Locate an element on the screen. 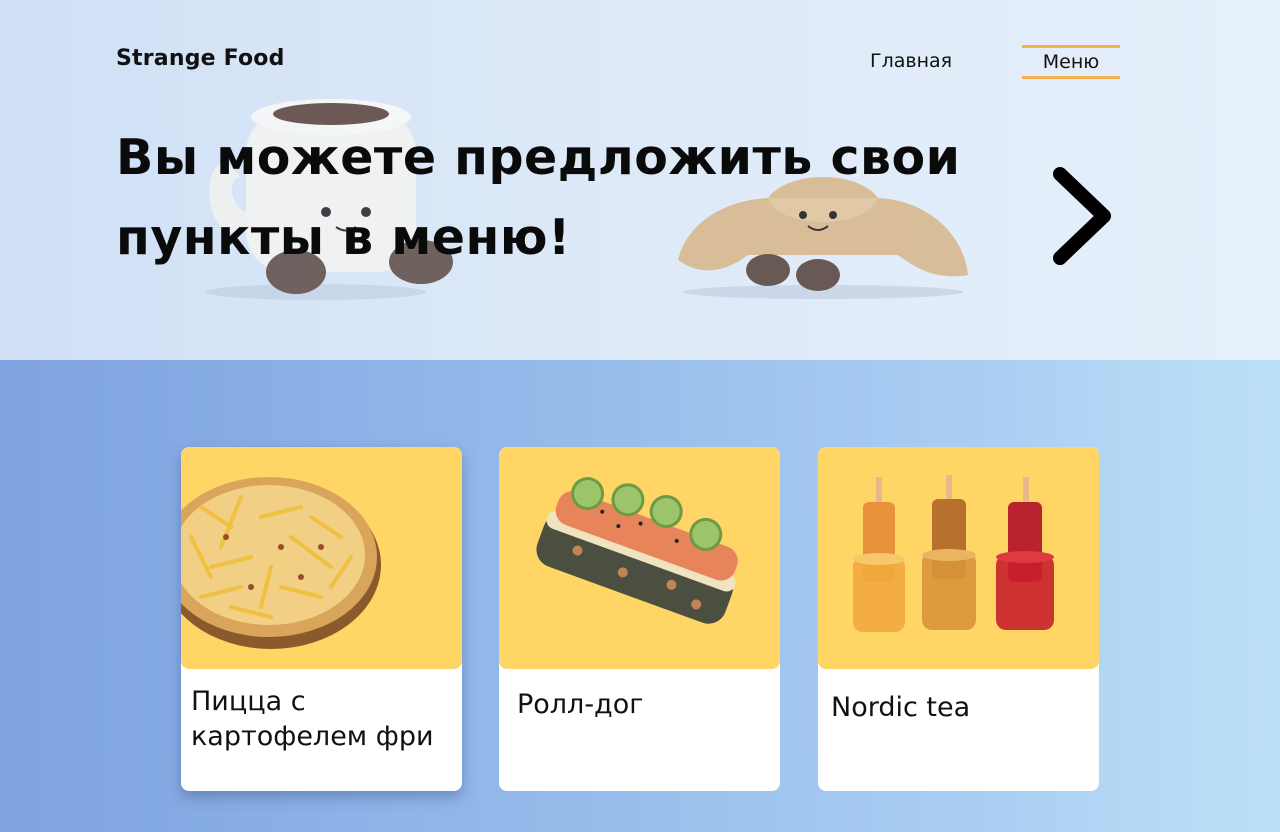 The height and width of the screenshot is (832, 1280). roll-dog-image is located at coordinates (639, 558).